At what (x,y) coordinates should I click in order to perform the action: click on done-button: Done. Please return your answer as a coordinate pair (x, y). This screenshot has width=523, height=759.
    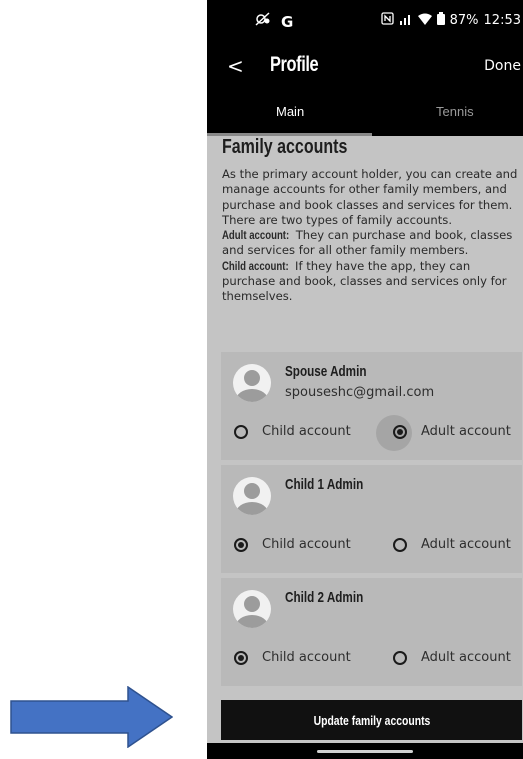
    Looking at the image, I should click on (502, 66).